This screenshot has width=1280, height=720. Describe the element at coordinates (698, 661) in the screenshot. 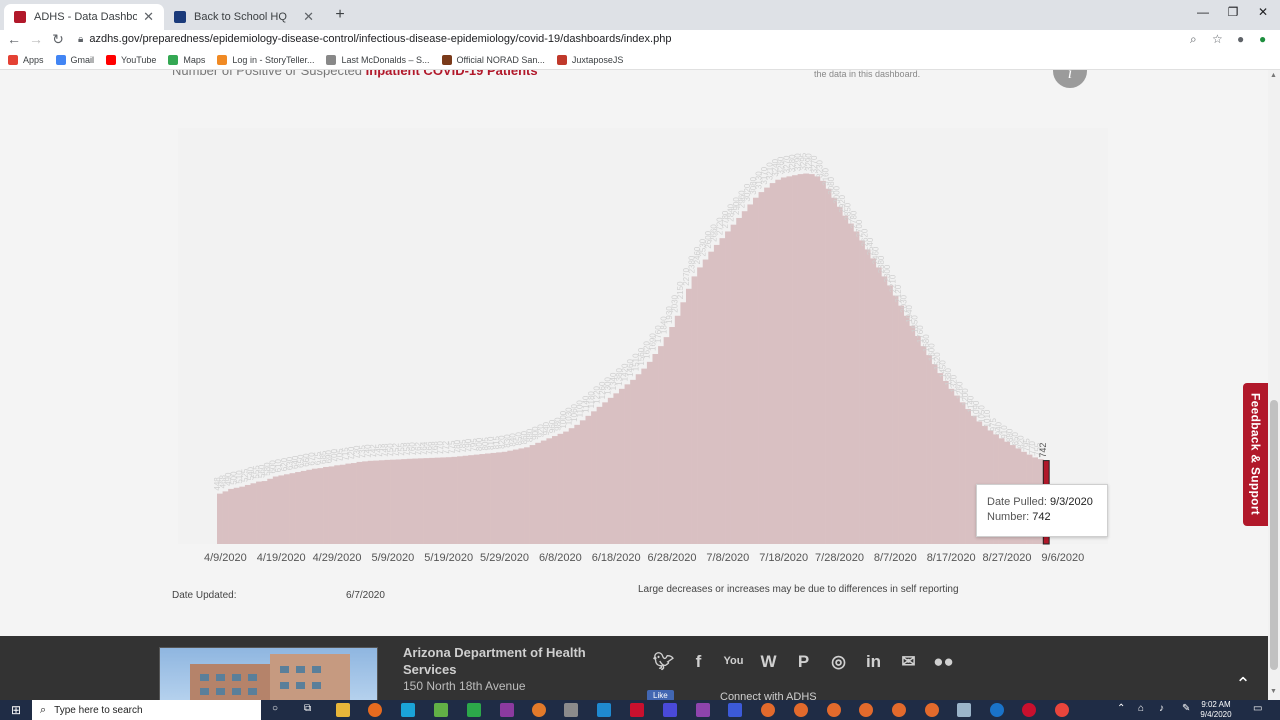

I see `facebook-icon: f` at that location.